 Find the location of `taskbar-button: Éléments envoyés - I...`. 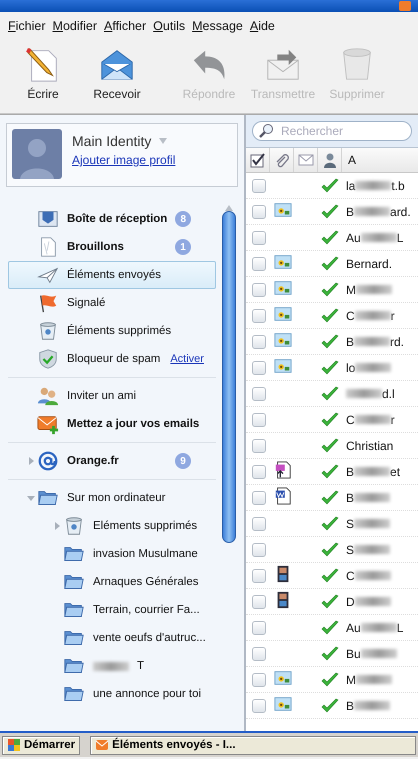

taskbar-button: Éléments envoyés - I... is located at coordinates (253, 745).